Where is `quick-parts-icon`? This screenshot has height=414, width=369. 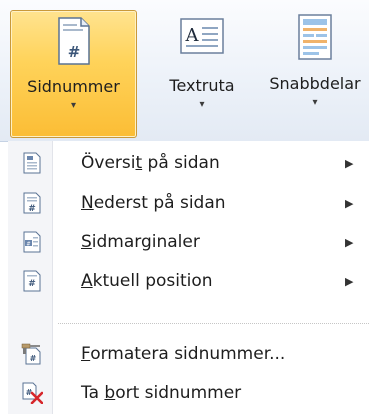 quick-parts-icon is located at coordinates (315, 37).